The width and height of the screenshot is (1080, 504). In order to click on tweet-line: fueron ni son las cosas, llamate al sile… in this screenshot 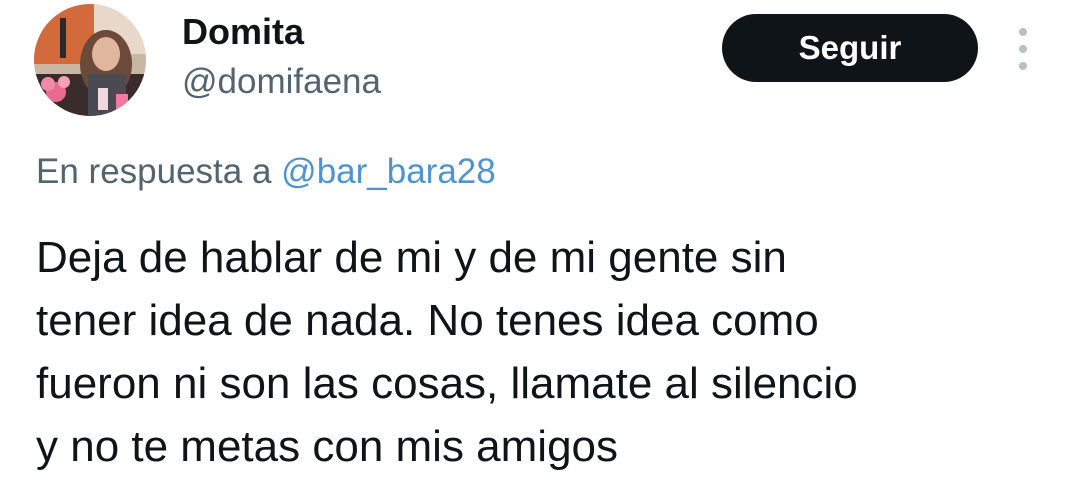, I will do `click(447, 383)`.